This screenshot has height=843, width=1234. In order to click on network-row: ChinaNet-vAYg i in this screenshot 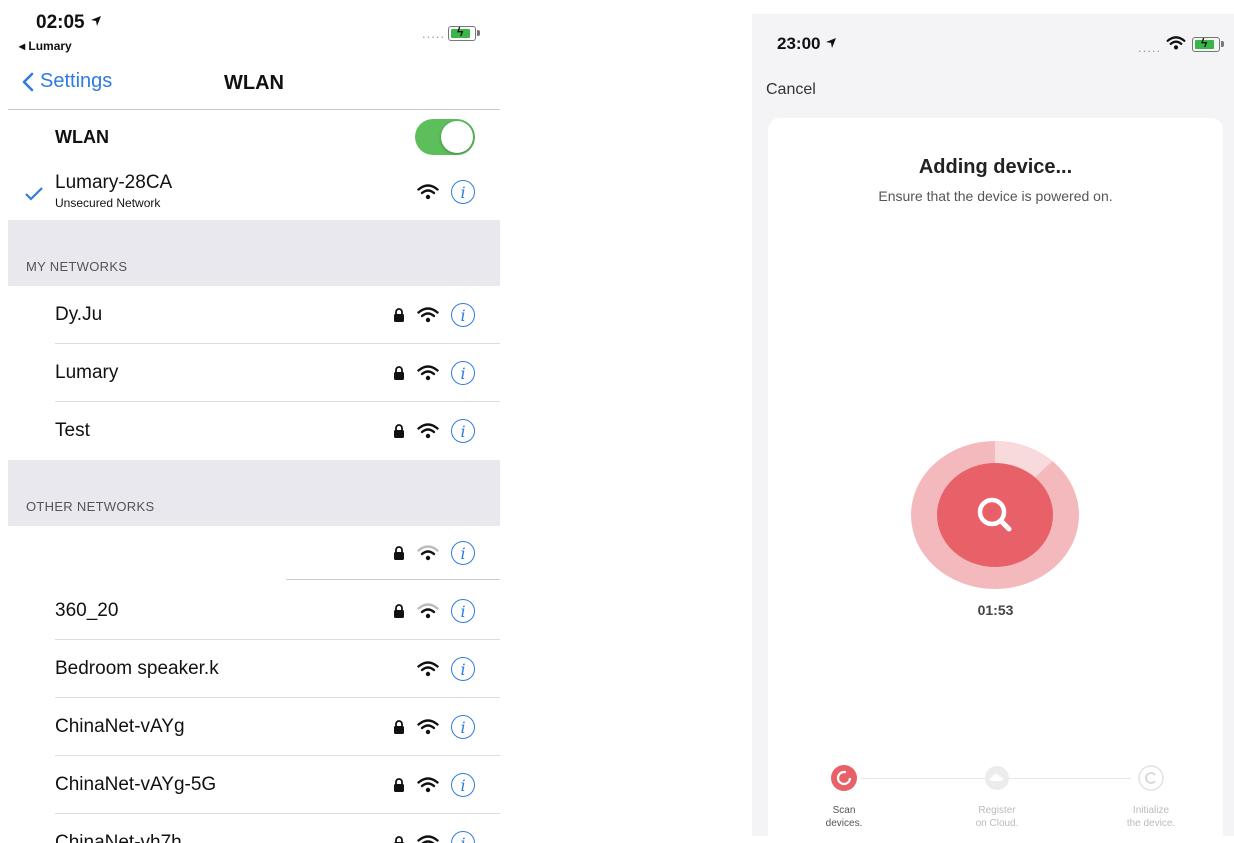, I will do `click(254, 727)`.